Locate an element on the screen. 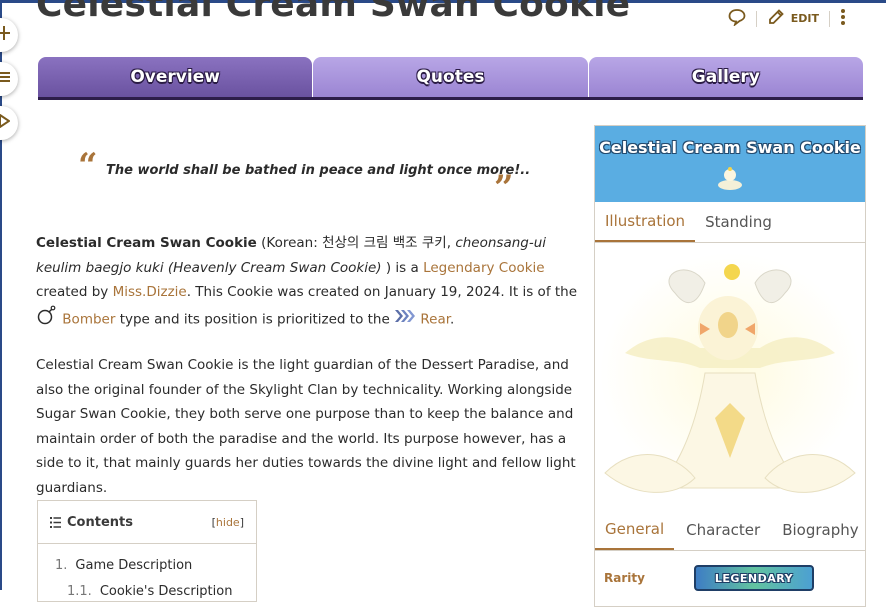 This screenshot has height=607, width=886. quote-open-mark: “ is located at coordinates (88, 166).